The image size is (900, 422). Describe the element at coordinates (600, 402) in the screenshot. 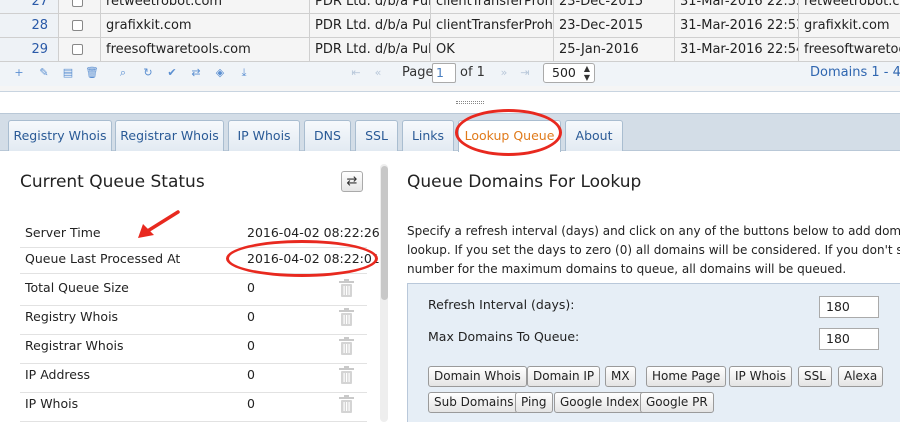

I see `queue-google-index-button: Google Index` at that location.